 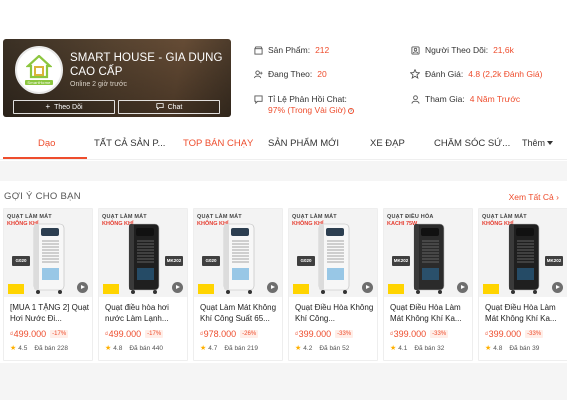 I want to click on users-icon, so click(x=415, y=50).